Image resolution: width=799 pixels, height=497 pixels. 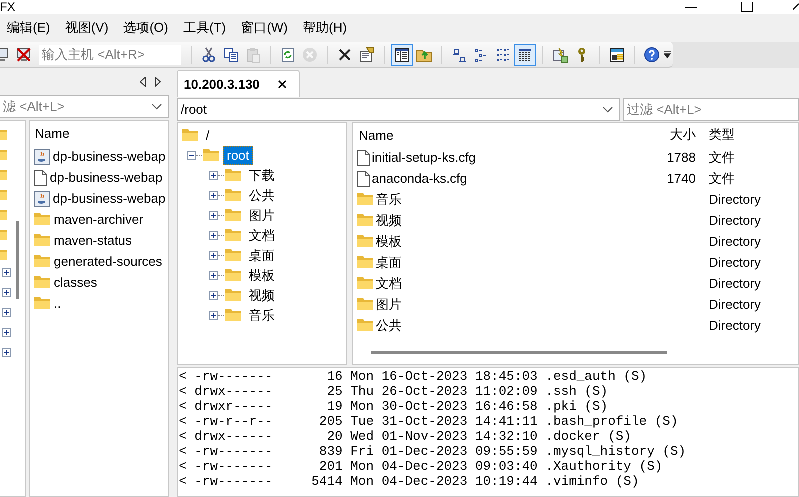 I want to click on tree-item: 音乐, so click(x=262, y=315).